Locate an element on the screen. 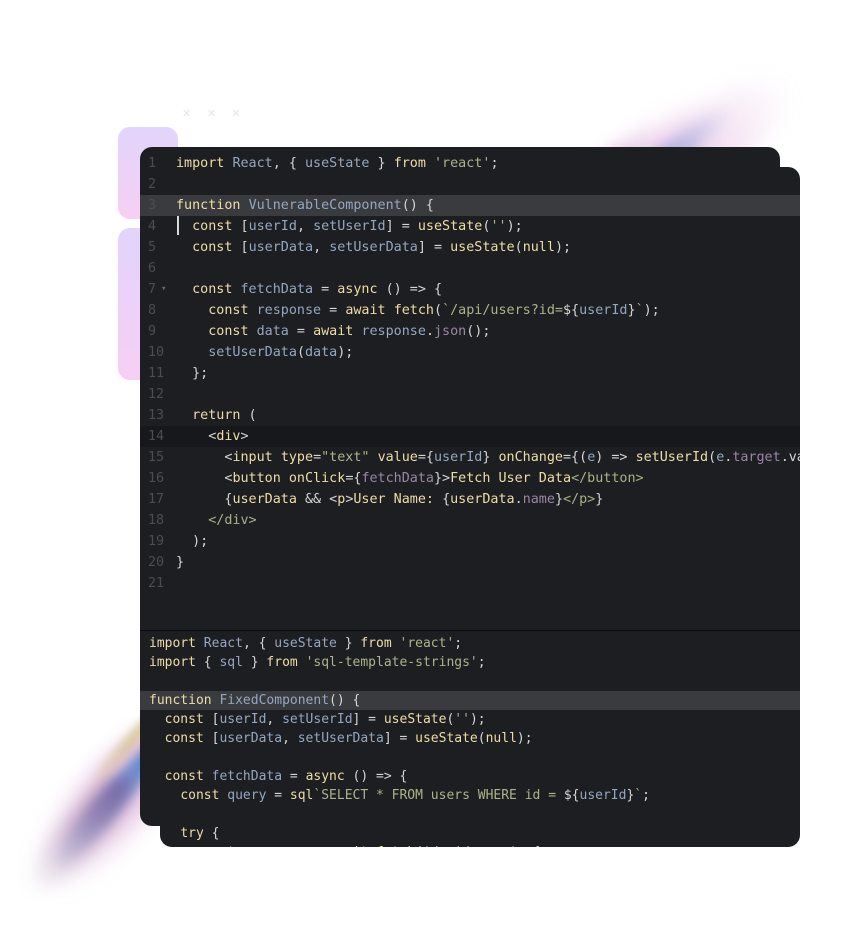 This screenshot has height=937, width=862. code-line: 9 const data = await response.json(); is located at coordinates (470, 331).